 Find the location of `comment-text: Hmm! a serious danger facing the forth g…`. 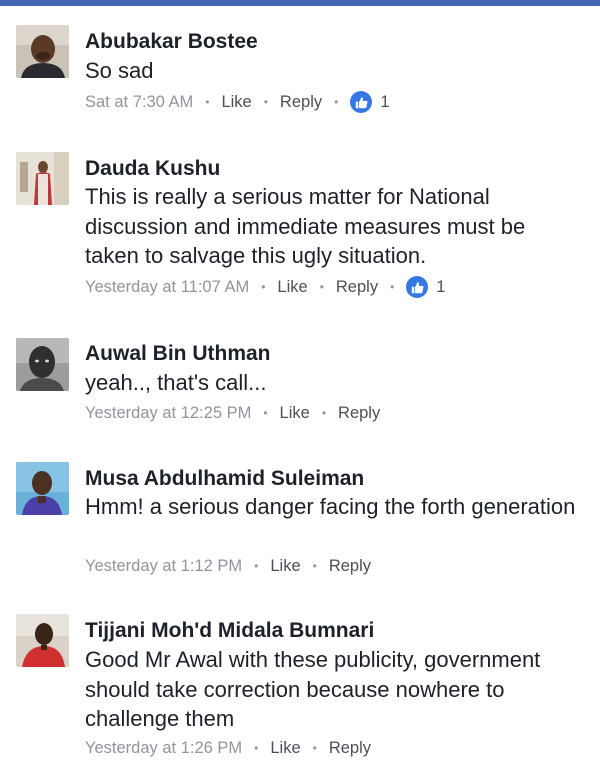

comment-text: Hmm! a serious danger facing the forth g… is located at coordinates (330, 506).